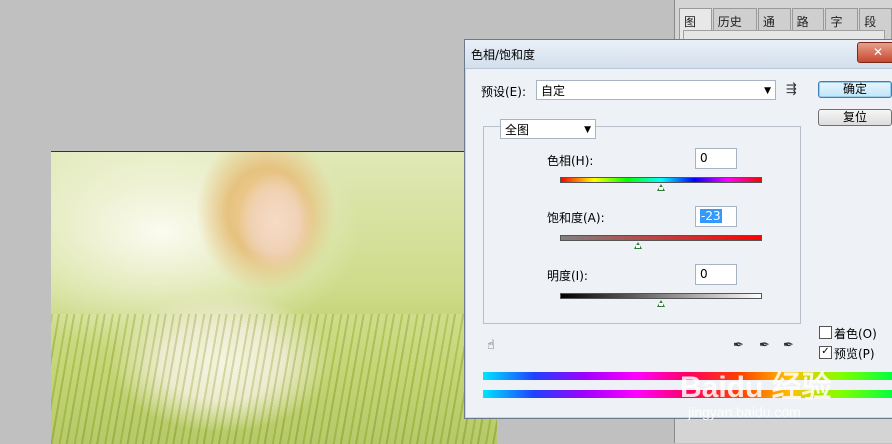 The width and height of the screenshot is (892, 444). I want to click on hue-input: 0, so click(716, 158).